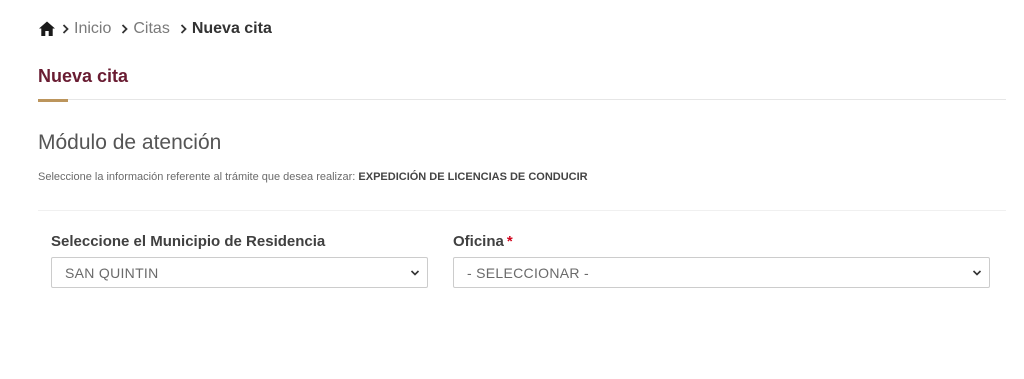  Describe the element at coordinates (188, 241) in the screenshot. I see `municipio-label: Seleccione el Municipio de Residencia` at that location.